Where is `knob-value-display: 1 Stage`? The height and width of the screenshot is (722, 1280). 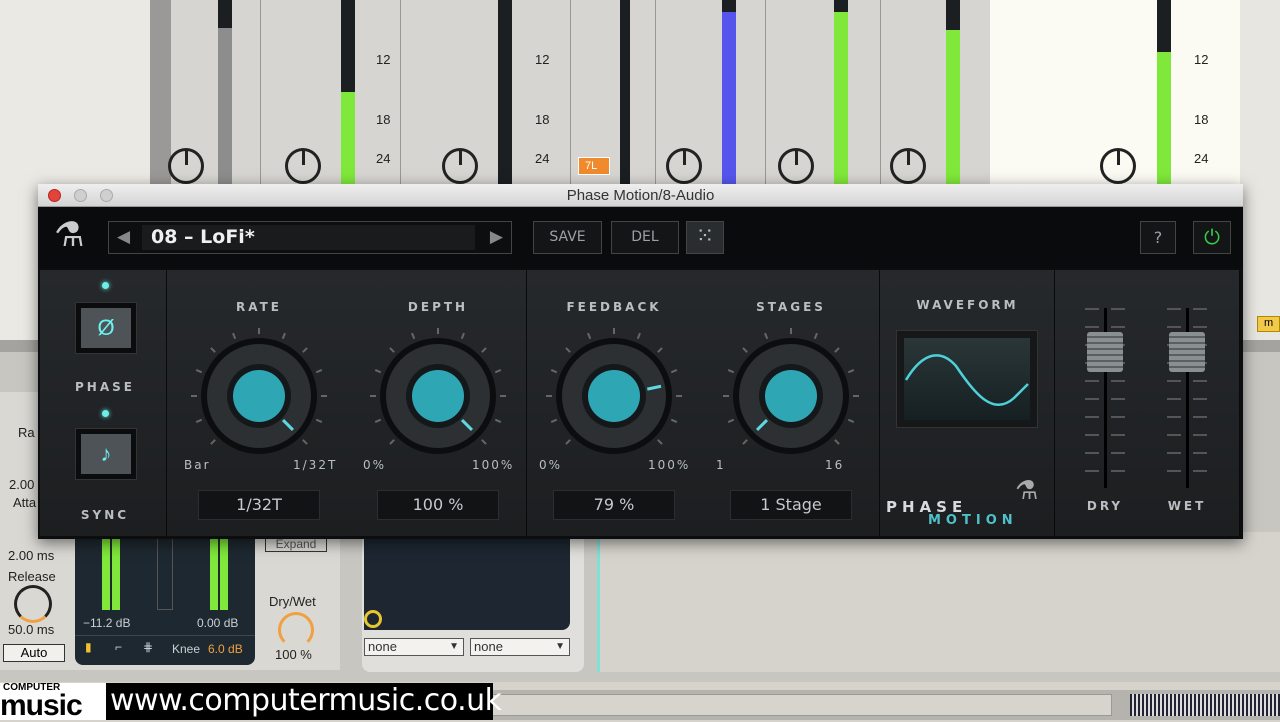
knob-value-display: 1 Stage is located at coordinates (791, 505).